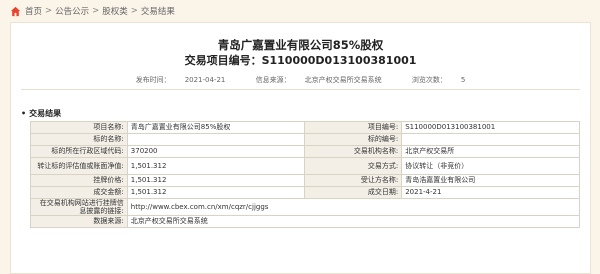  I want to click on view-count-label: 浏览次数：, so click(429, 80).